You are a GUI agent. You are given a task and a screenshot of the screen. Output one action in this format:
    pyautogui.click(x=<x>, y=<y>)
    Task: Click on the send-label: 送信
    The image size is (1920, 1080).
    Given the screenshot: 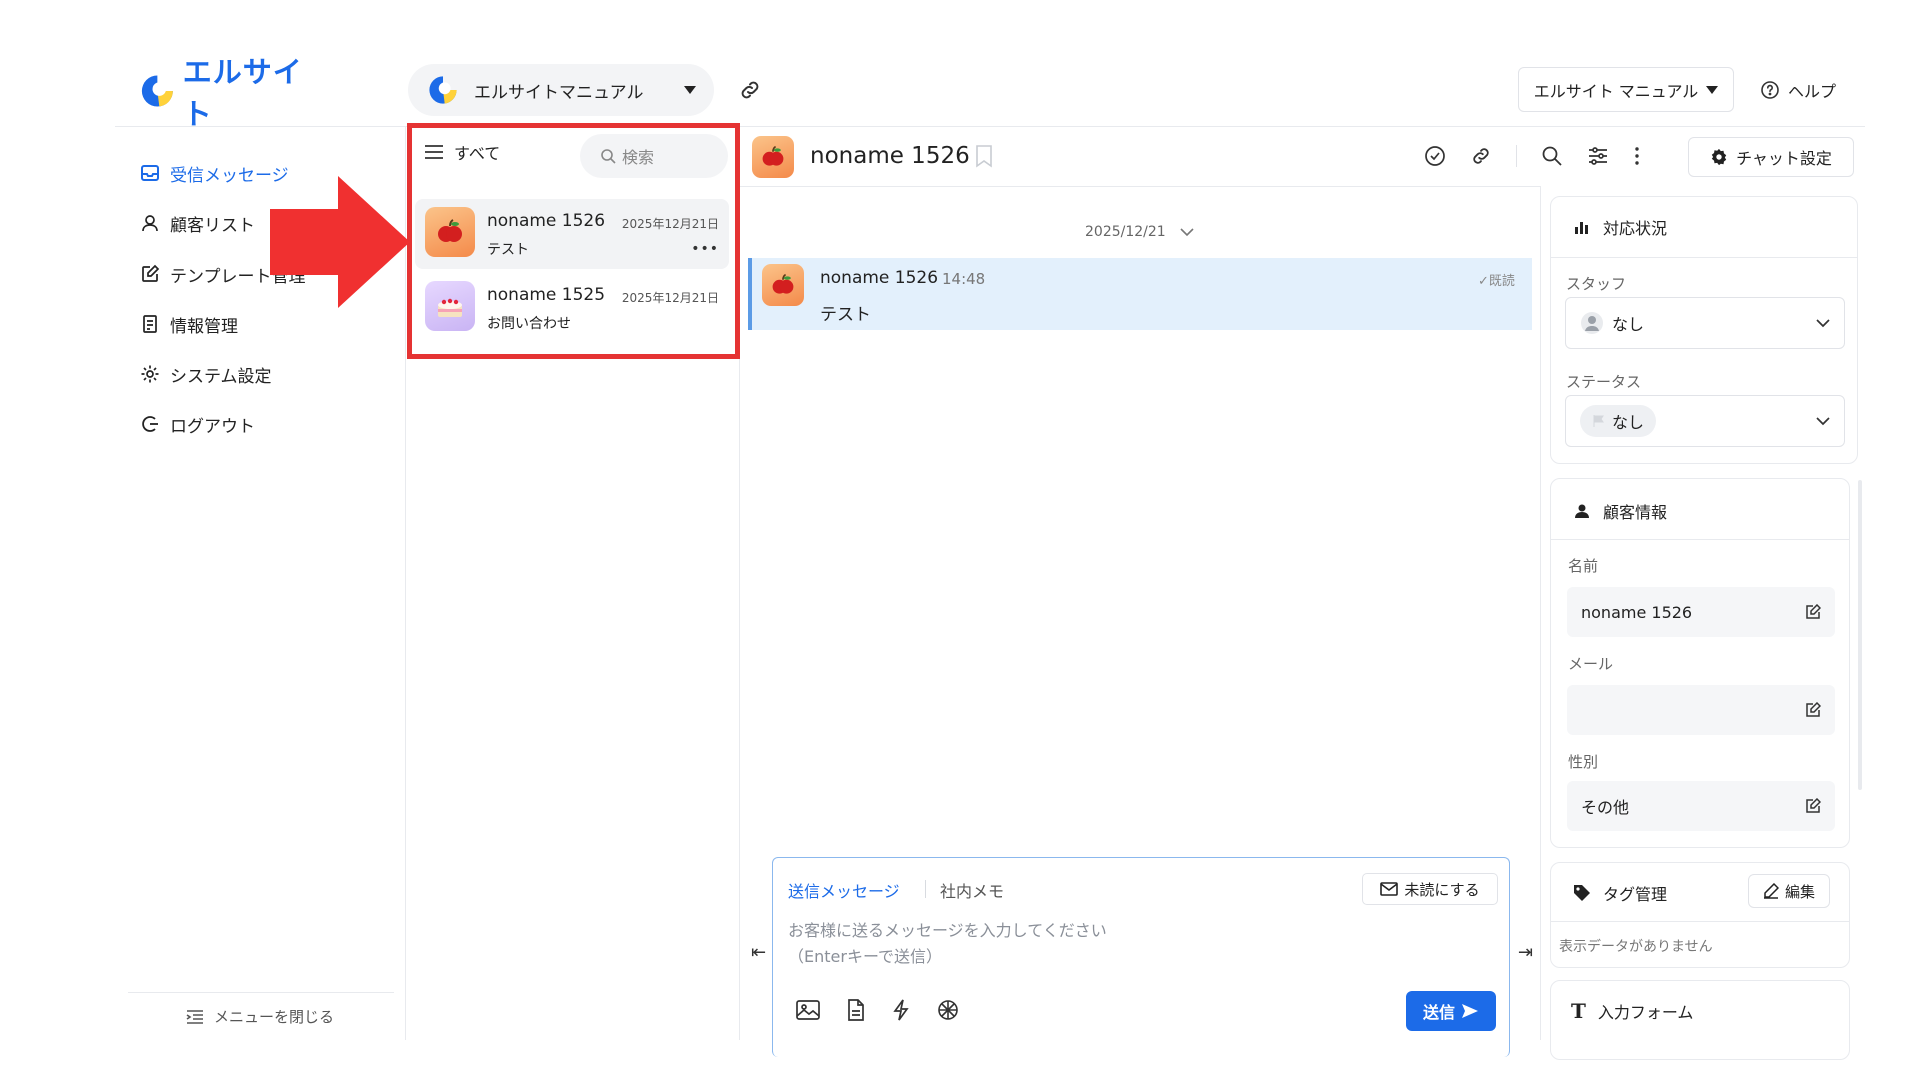 What is the action you would take?
    pyautogui.click(x=1438, y=1012)
    